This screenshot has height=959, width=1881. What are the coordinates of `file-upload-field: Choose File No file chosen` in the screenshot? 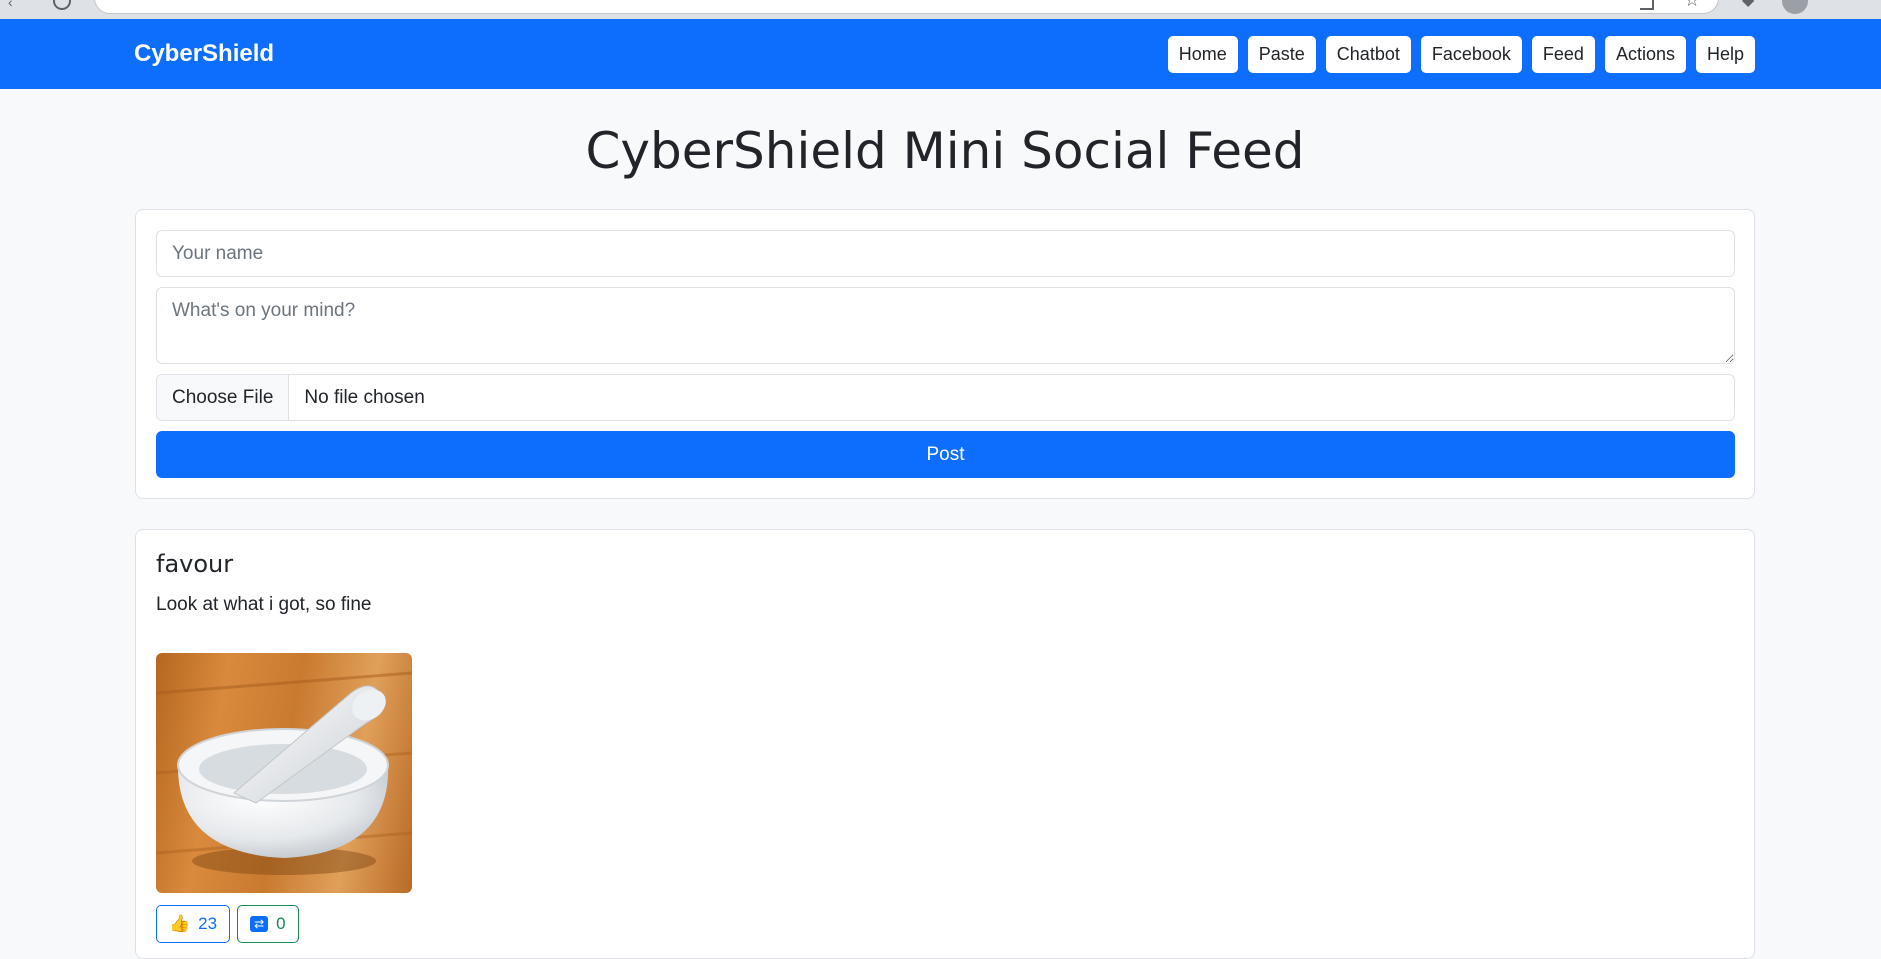 It's located at (945, 397).